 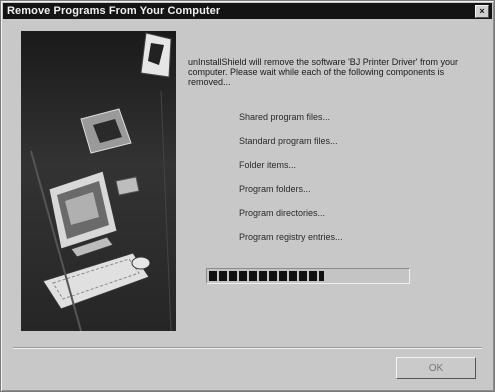 I want to click on progress-bar, so click(x=308, y=276).